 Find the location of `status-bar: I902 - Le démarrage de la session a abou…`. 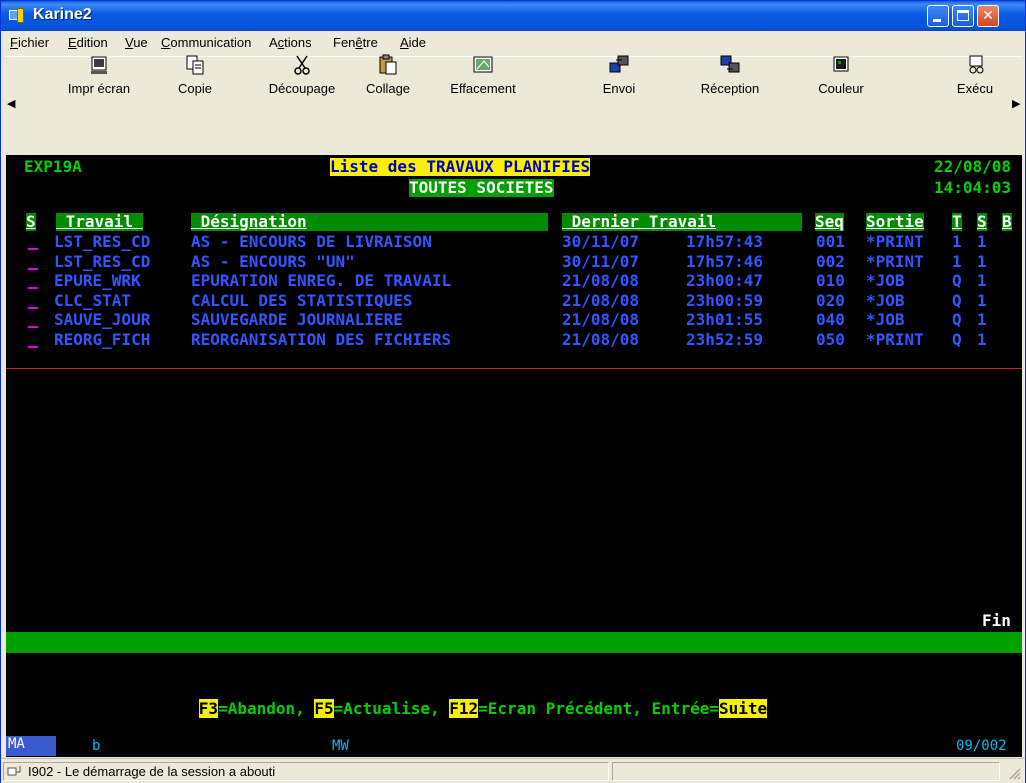

status-bar: I902 - Le démarrage de la session a abou… is located at coordinates (513, 770).